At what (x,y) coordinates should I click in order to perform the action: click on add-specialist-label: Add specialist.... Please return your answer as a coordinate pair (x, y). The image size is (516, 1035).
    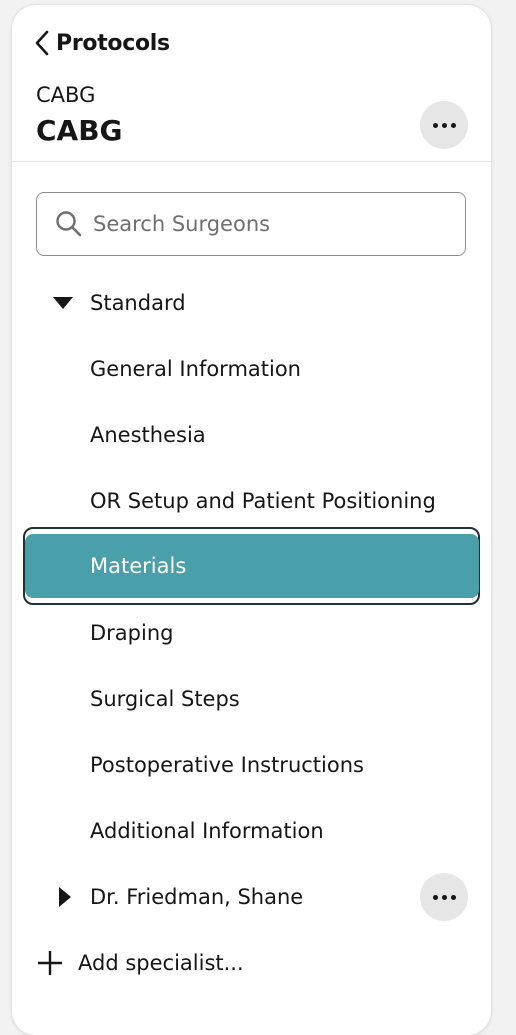
    Looking at the image, I should click on (161, 963).